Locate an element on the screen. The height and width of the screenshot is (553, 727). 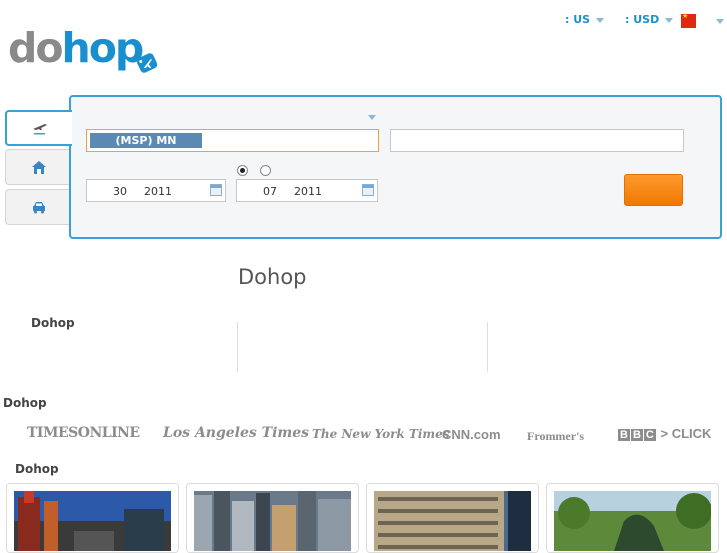
return-year: 2011 is located at coordinates (308, 191).